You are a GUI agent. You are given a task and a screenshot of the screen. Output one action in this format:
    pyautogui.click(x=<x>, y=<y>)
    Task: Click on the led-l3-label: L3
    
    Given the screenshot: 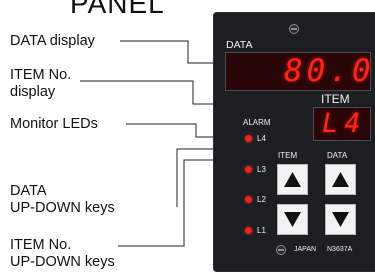 What is the action you would take?
    pyautogui.click(x=261, y=169)
    